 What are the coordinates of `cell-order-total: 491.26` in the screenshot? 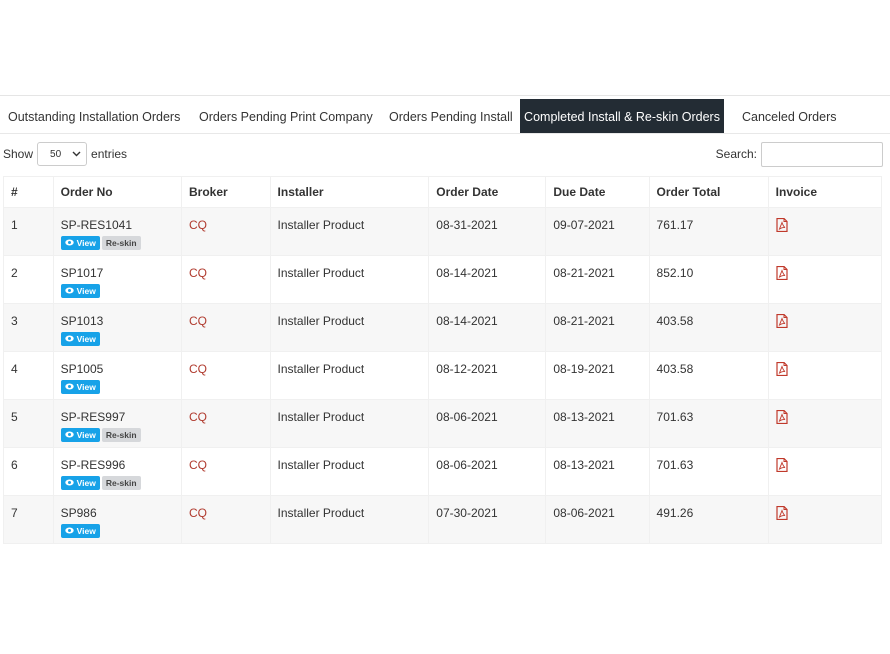 It's located at (708, 519).